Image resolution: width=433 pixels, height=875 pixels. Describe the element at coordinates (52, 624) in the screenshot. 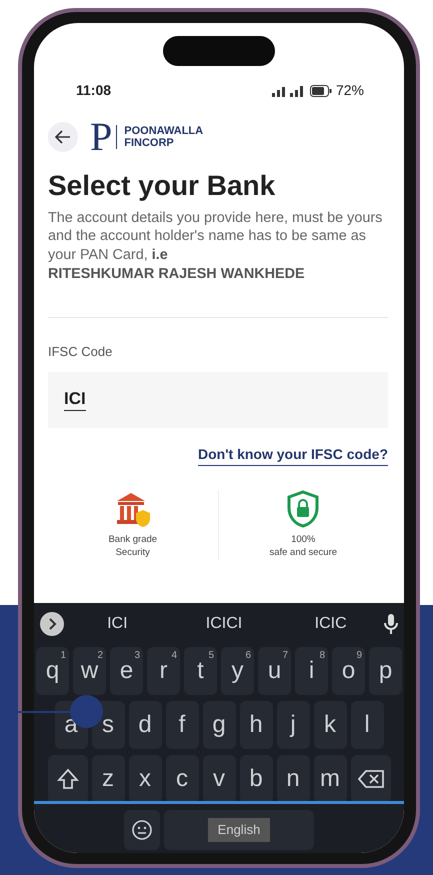

I see `expand-toolbar-icon` at that location.